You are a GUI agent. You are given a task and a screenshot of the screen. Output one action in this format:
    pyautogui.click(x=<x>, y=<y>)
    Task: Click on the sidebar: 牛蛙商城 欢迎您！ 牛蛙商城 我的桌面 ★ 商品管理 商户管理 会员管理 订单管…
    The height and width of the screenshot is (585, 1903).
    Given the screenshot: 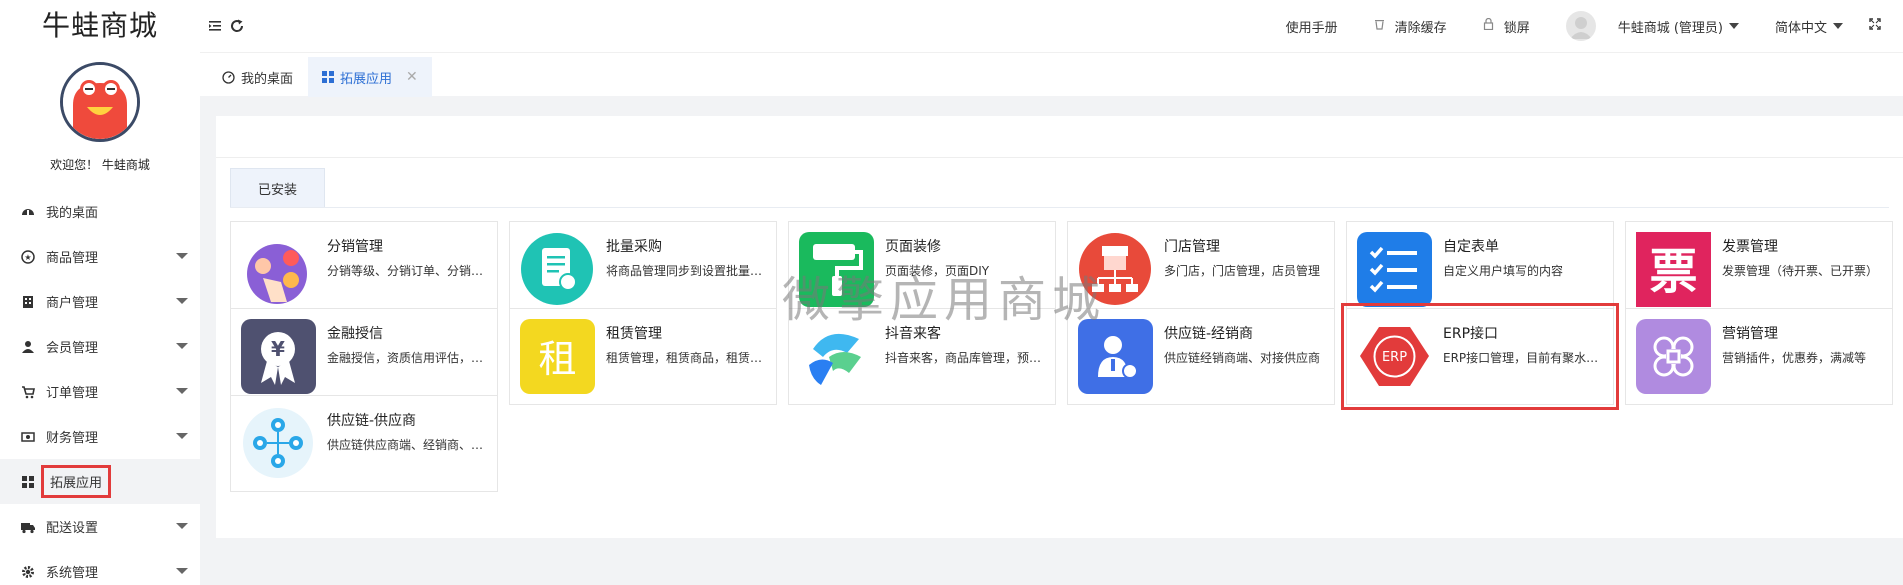 What is the action you would take?
    pyautogui.click(x=100, y=292)
    